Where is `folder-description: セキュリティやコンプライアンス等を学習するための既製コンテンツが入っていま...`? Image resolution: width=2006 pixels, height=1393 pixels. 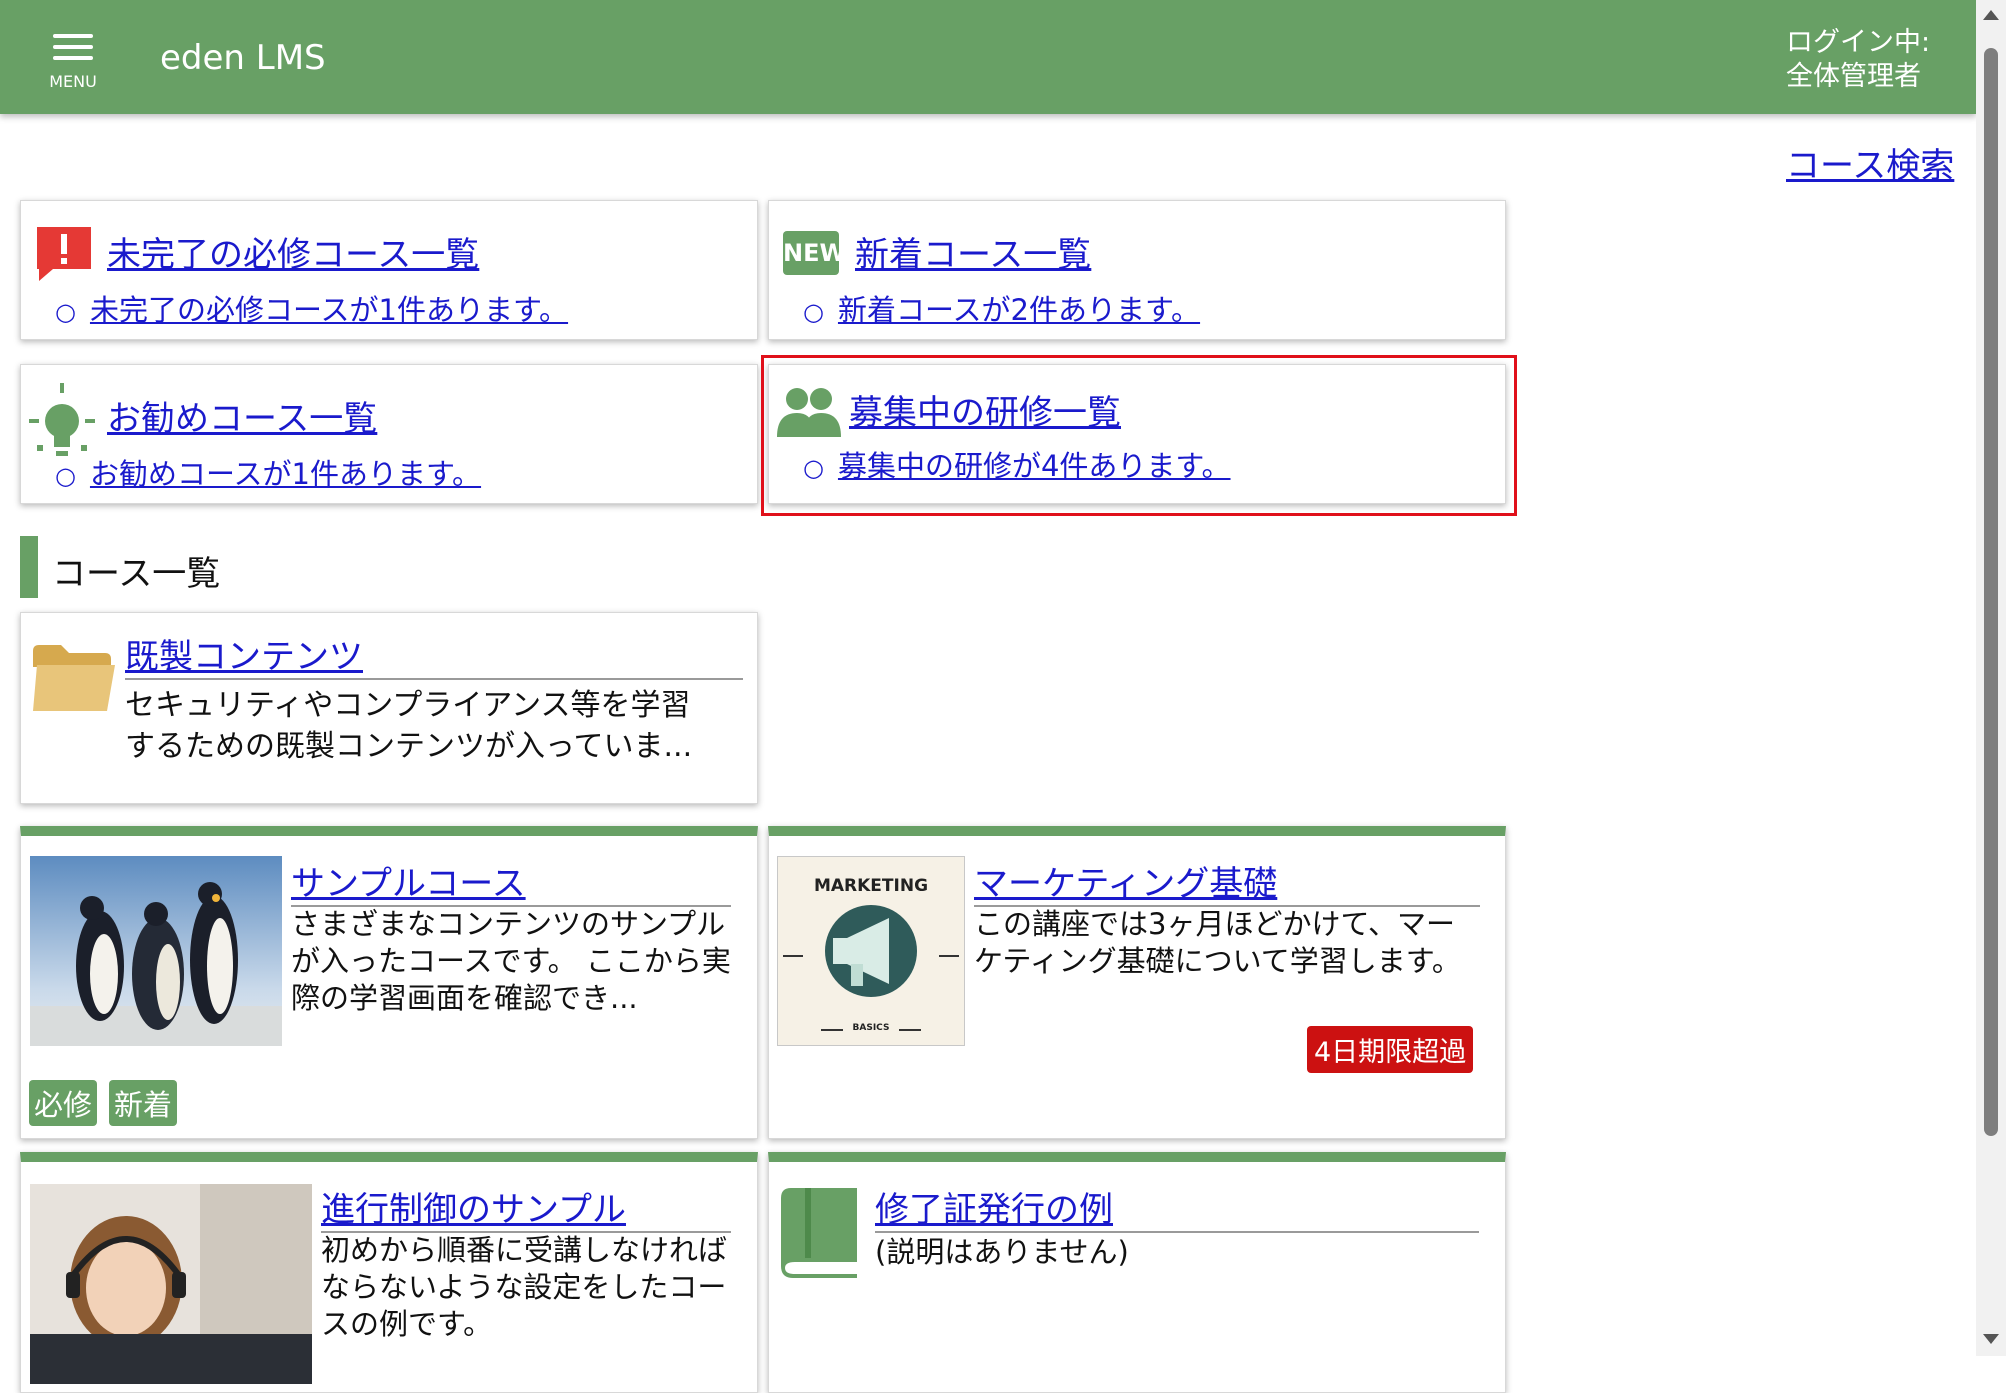
folder-description: セキュリティやコンプライアンス等を学習するための既製コンテンツが入っていま... is located at coordinates (409, 726).